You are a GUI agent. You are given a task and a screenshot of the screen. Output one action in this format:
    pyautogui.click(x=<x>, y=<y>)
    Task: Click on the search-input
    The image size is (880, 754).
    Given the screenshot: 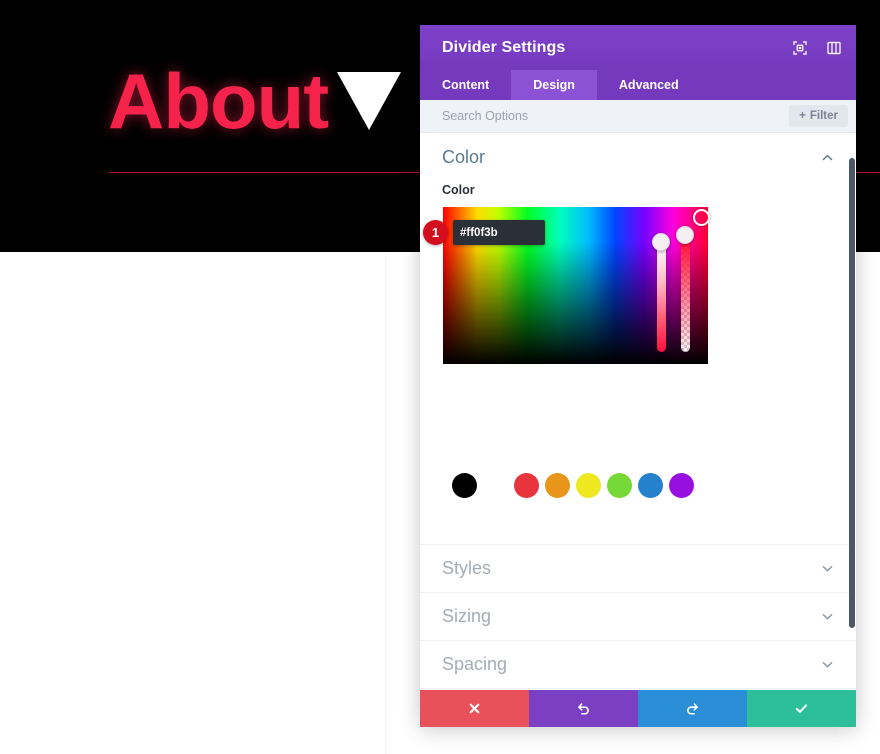 What is the action you would take?
    pyautogui.click(x=616, y=116)
    